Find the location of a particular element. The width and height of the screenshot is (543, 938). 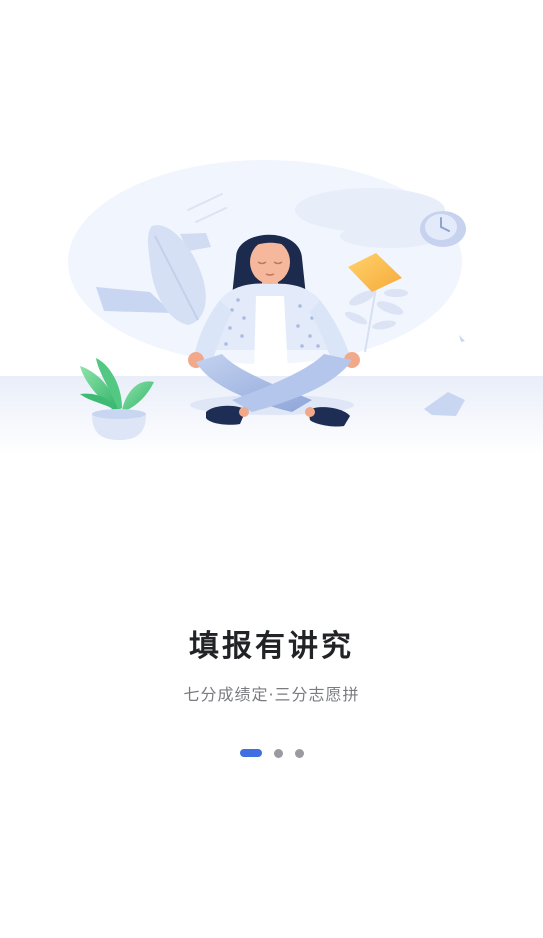

clock-icon is located at coordinates (443, 229).